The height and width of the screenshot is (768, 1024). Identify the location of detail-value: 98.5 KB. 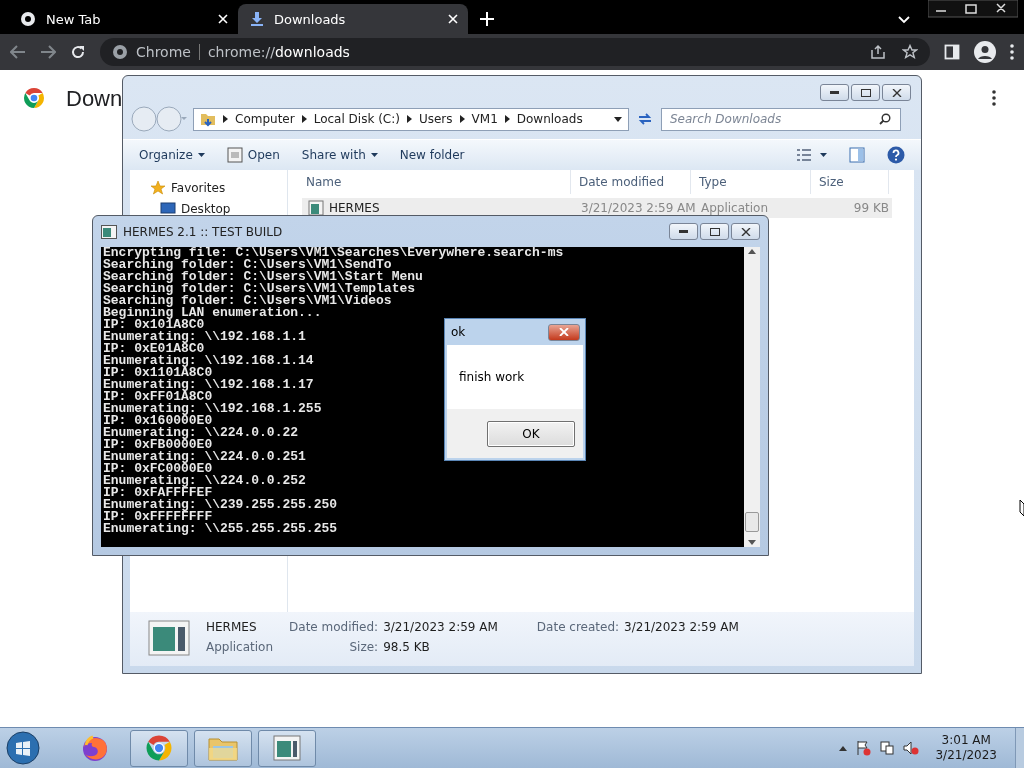
(407, 647).